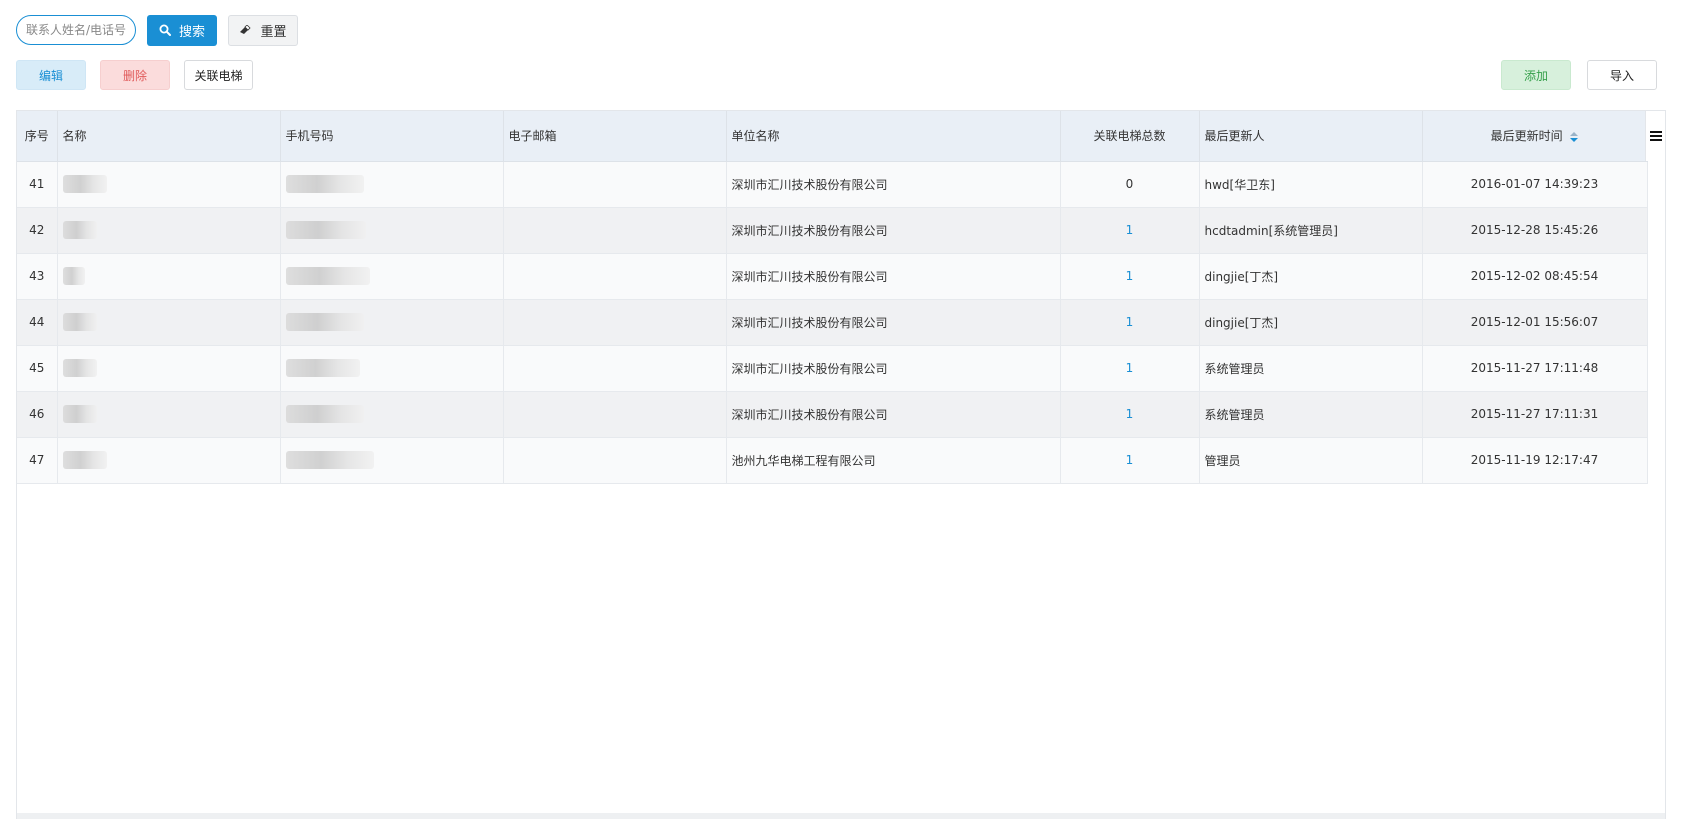  I want to click on search-input, so click(76, 30).